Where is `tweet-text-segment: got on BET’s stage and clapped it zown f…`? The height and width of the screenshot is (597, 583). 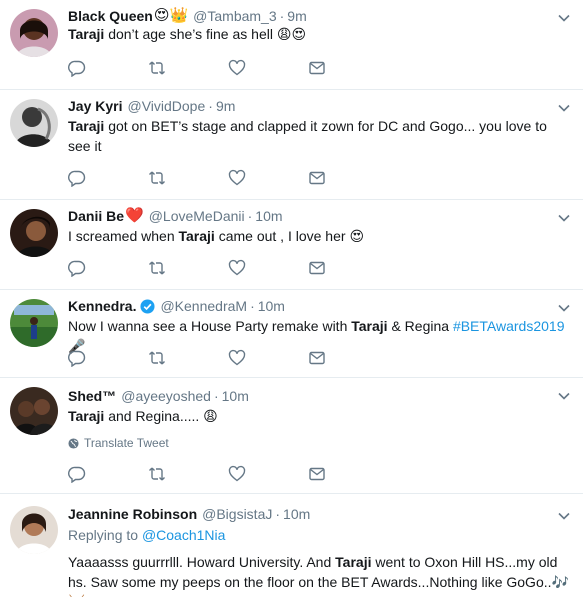
tweet-text-segment: got on BET’s stage and clapped it zown f… is located at coordinates (307, 136).